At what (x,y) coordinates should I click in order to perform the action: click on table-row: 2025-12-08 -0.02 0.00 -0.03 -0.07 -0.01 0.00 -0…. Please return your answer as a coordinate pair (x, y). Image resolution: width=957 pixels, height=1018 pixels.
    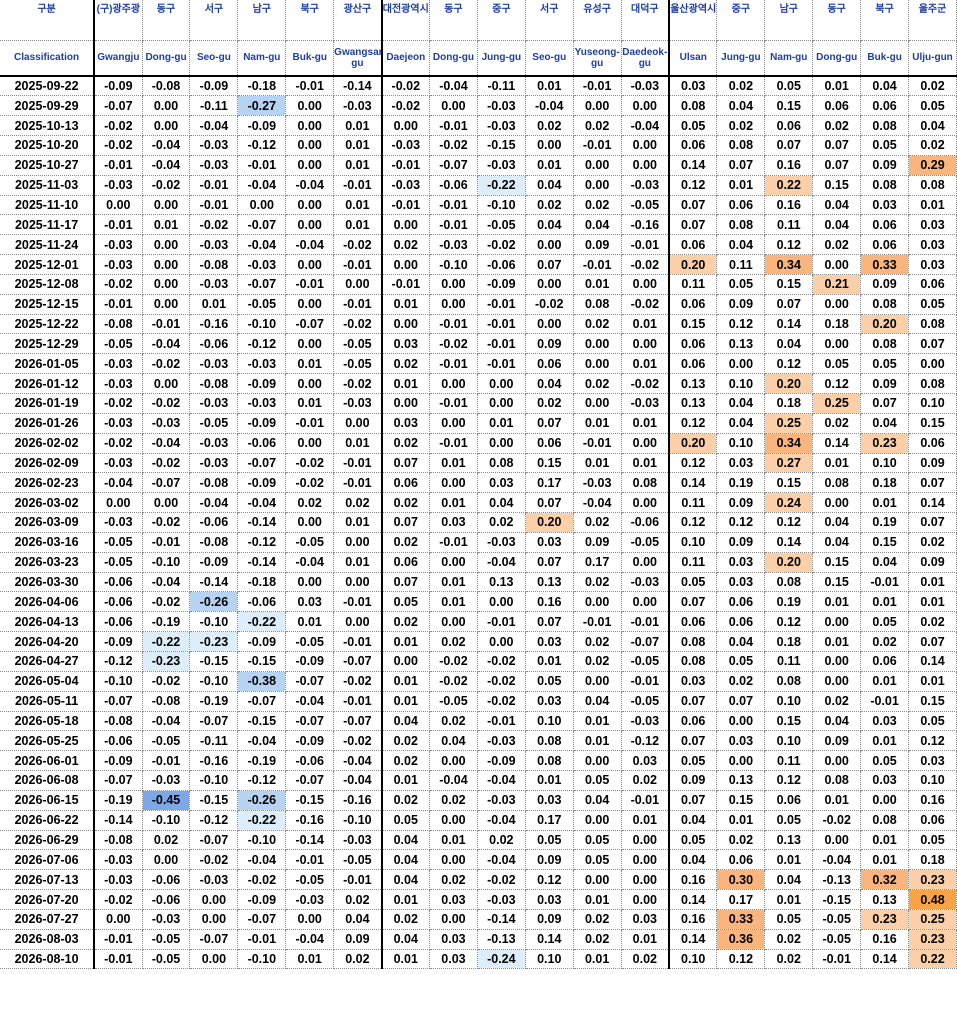
    Looking at the image, I should click on (478, 284).